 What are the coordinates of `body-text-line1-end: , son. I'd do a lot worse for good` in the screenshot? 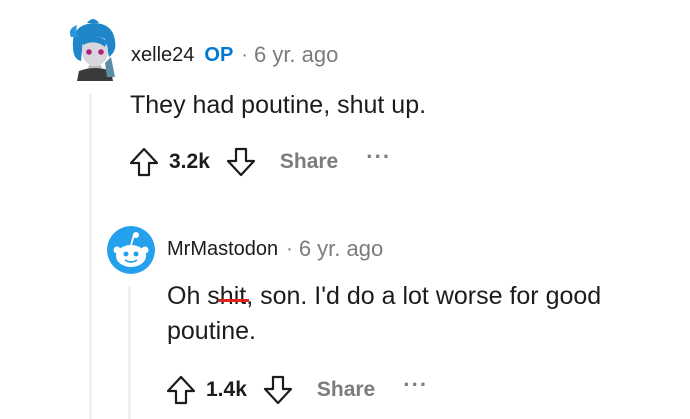 It's located at (424, 296).